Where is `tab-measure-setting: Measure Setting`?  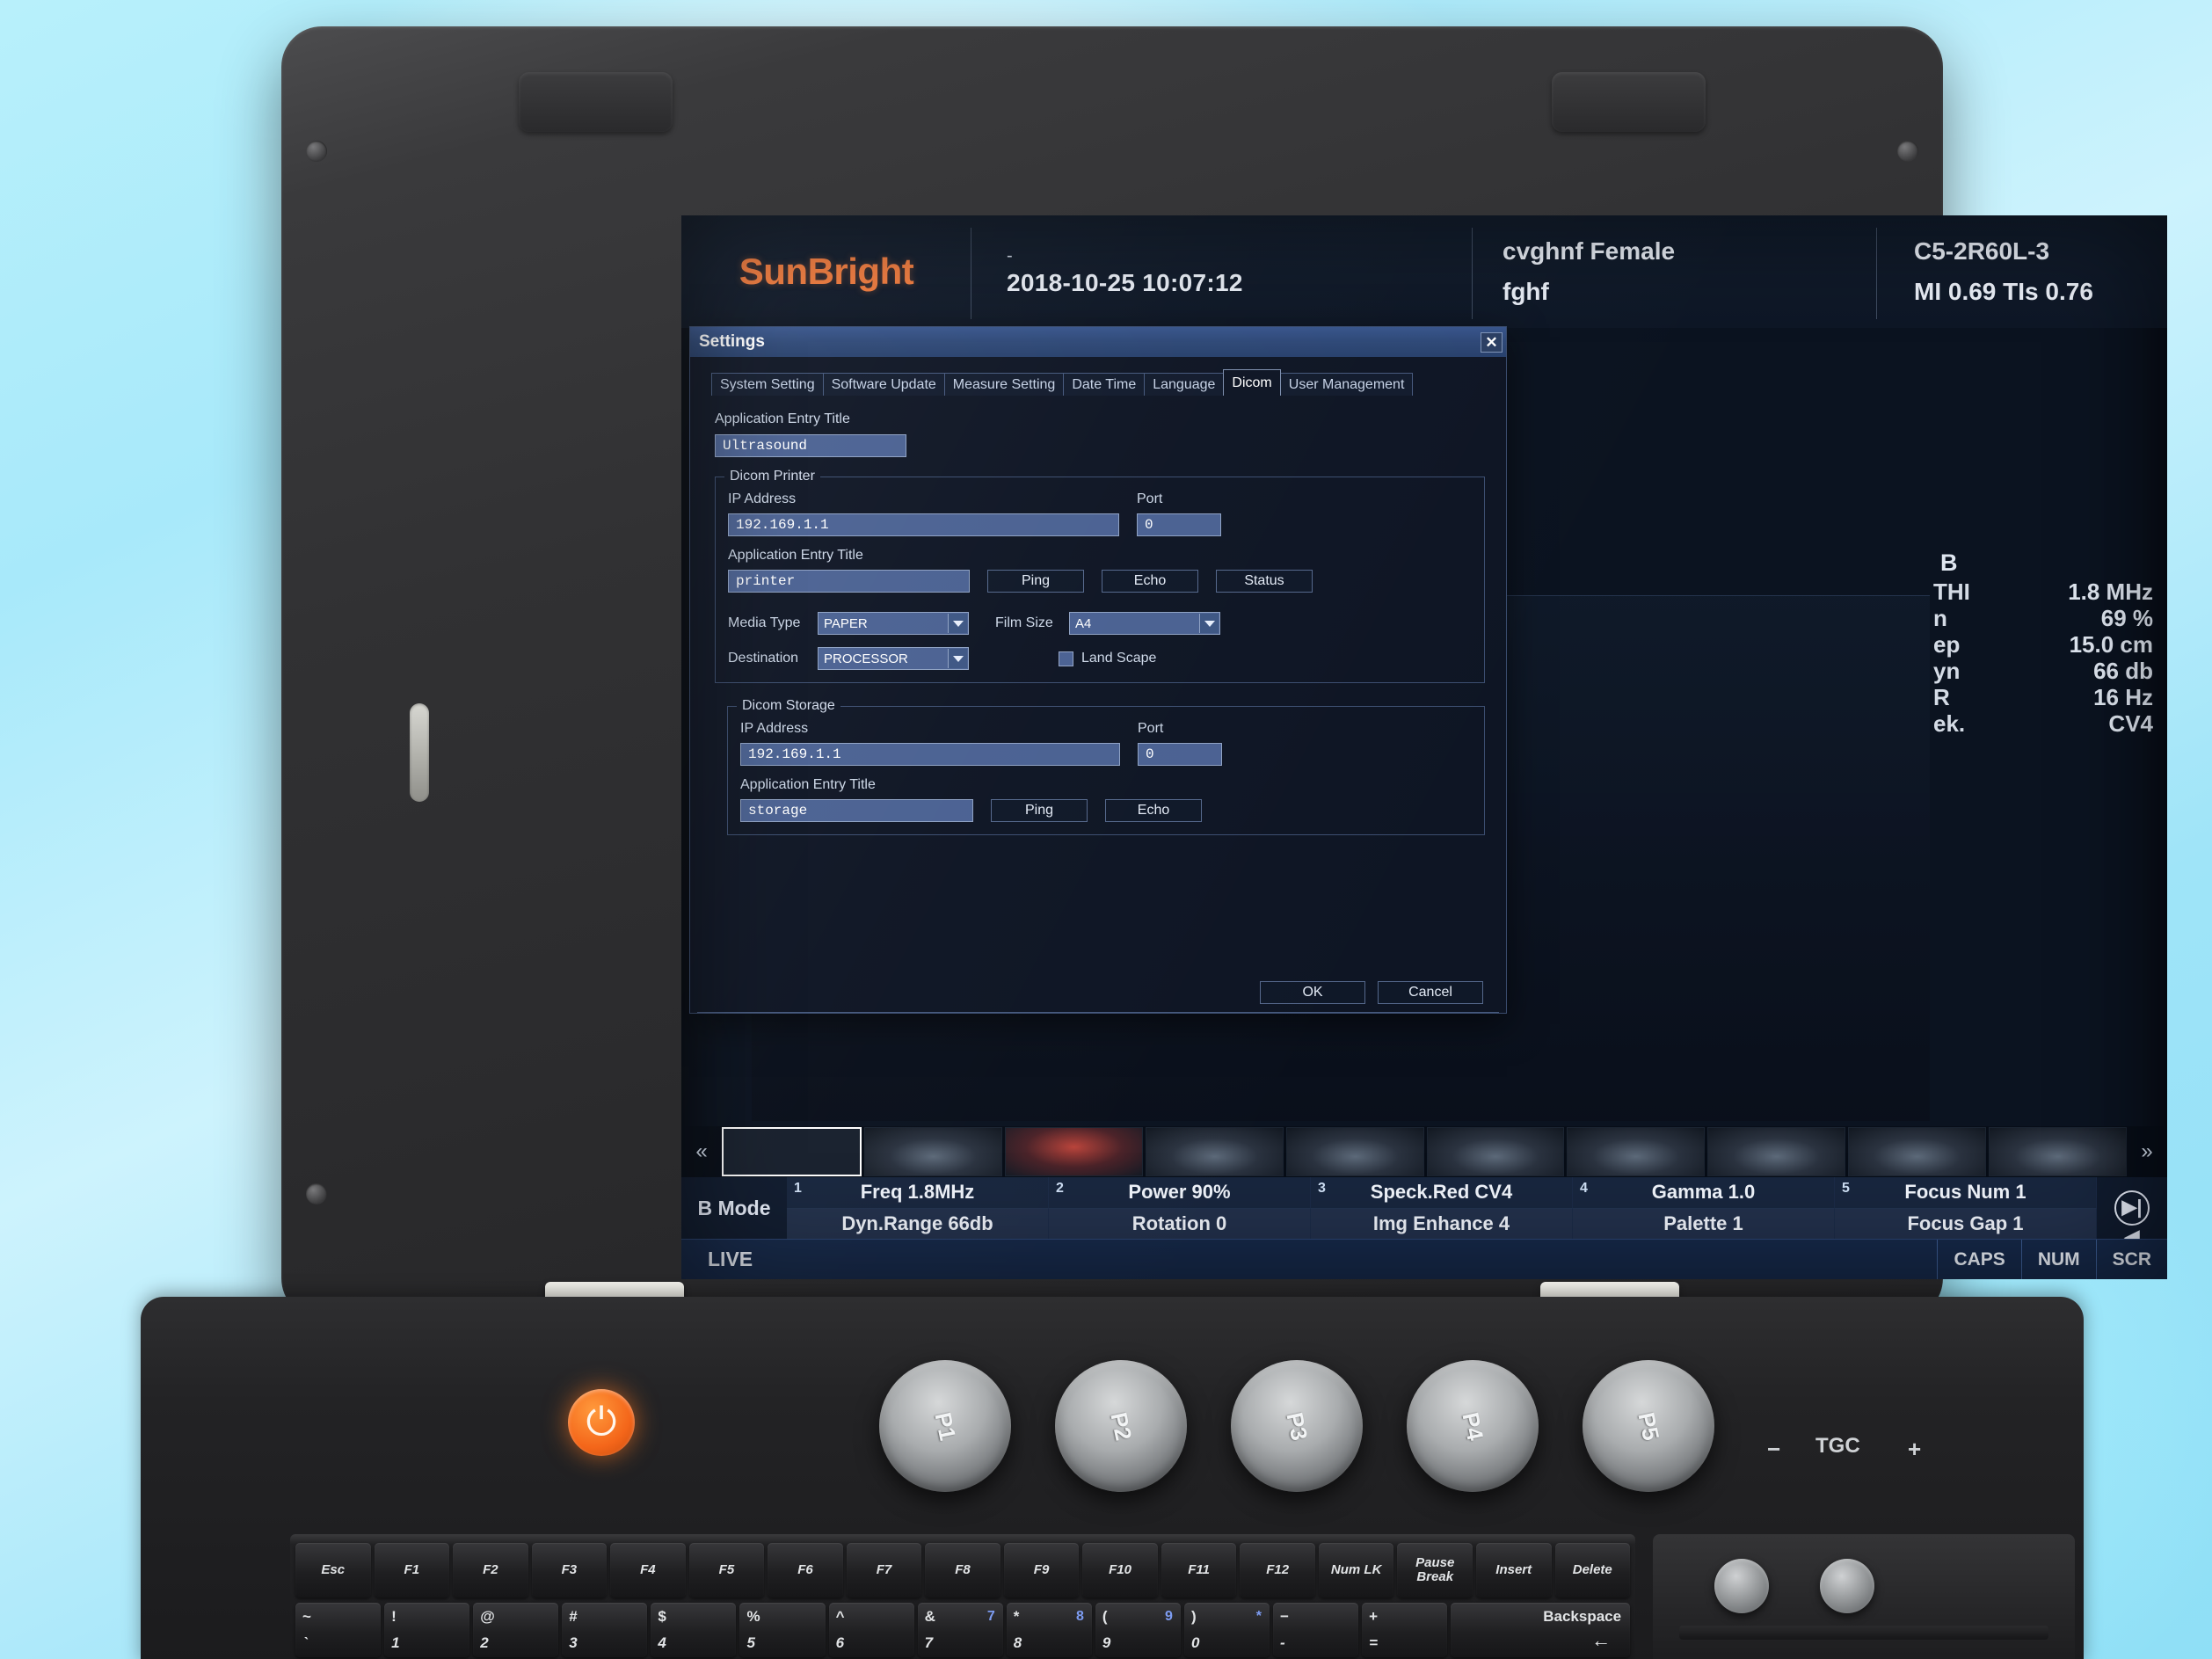
tab-measure-setting: Measure Setting is located at coordinates (1004, 384).